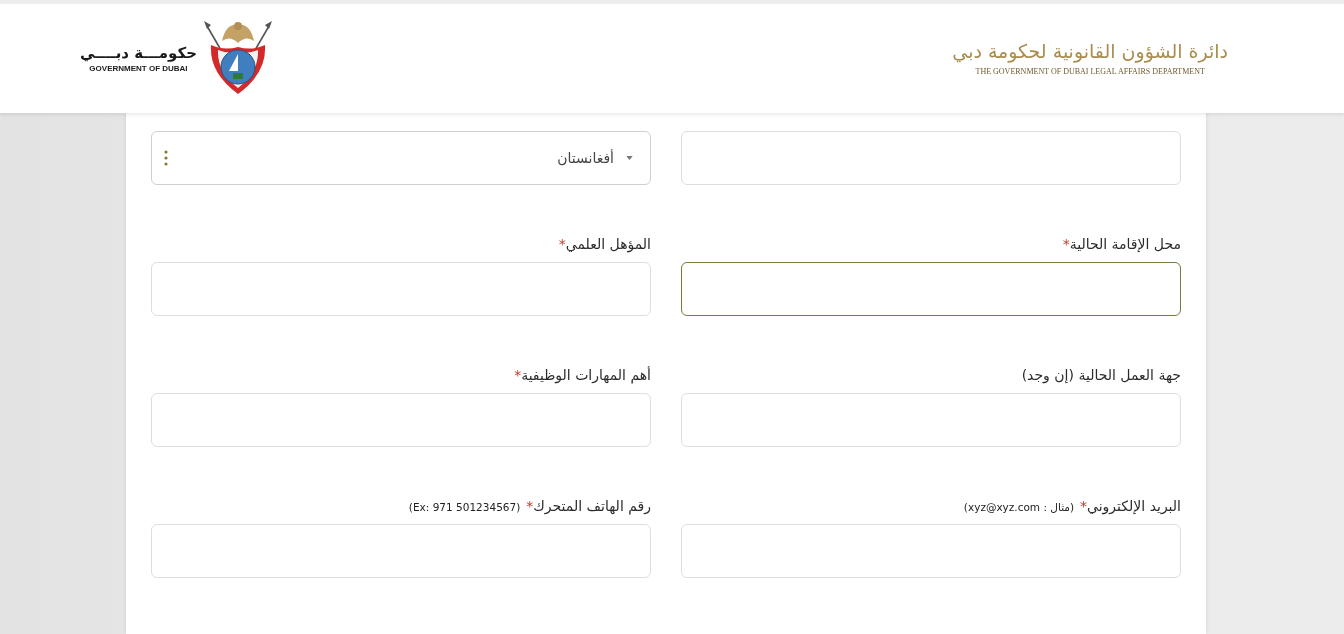 This screenshot has width=1344, height=634. Describe the element at coordinates (1130, 506) in the screenshot. I see `field-label: البريد الإلكتروني*` at that location.